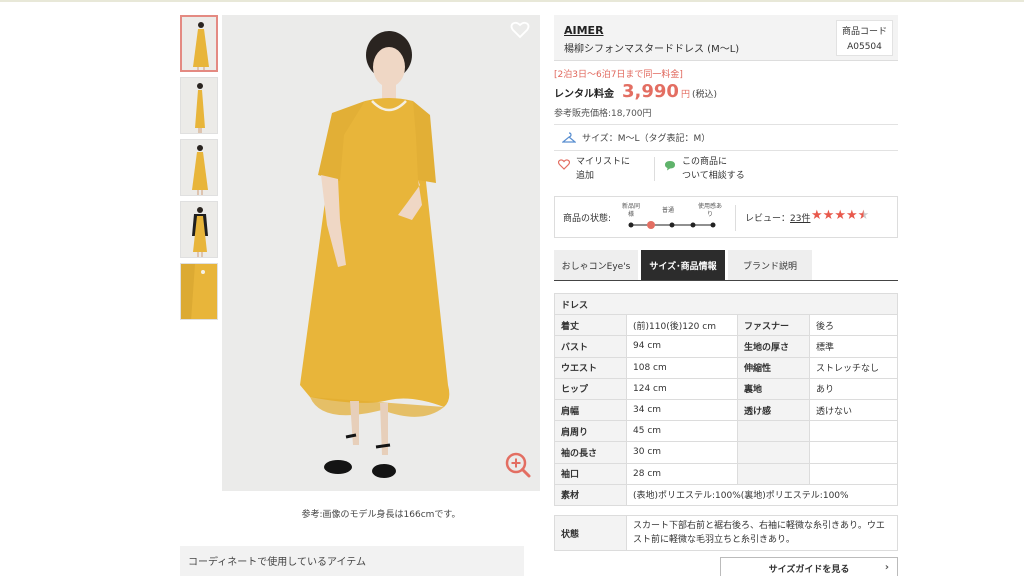 The width and height of the screenshot is (1024, 576). What do you see at coordinates (768, 219) in the screenshot?
I see `review-label: レビュー：` at bounding box center [768, 219].